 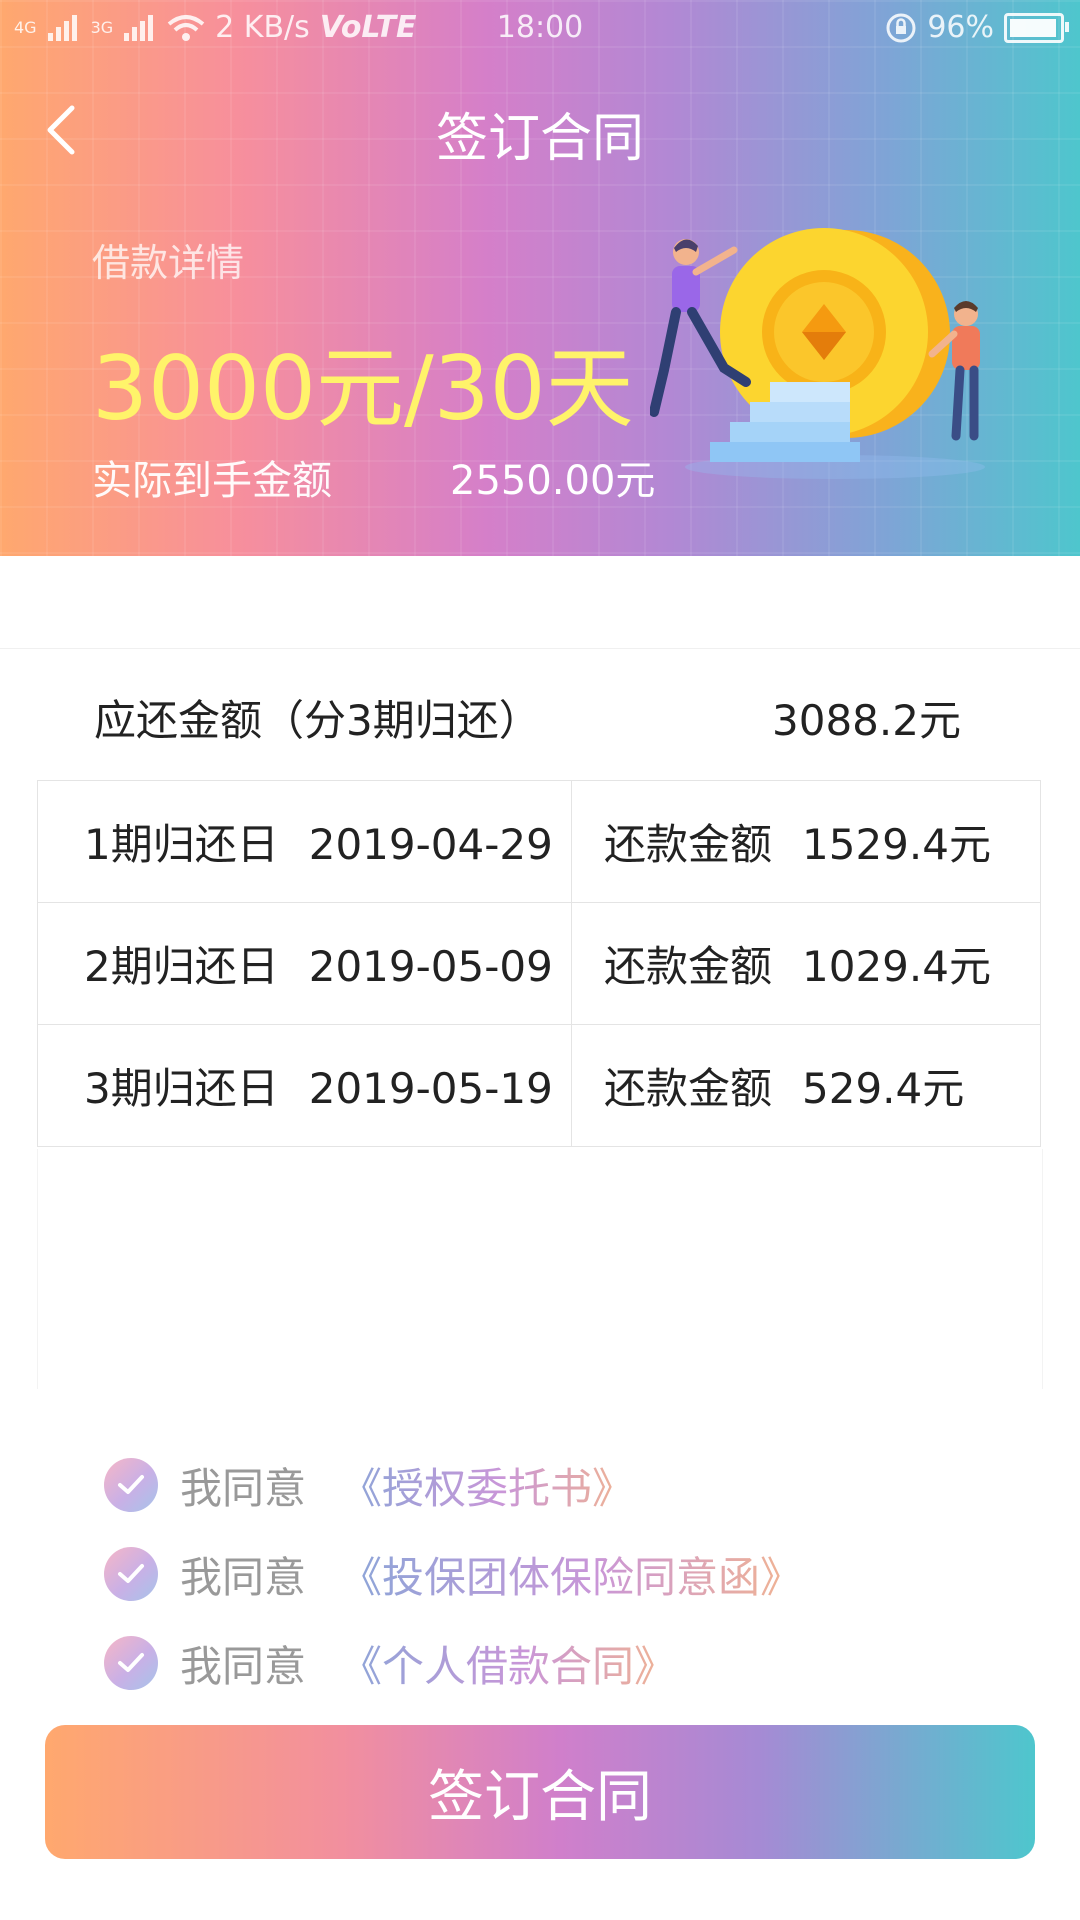 What do you see at coordinates (540, 29) in the screenshot?
I see `status-bar: 4G 3G 2 KB/s VoLTE 18:00 96%` at bounding box center [540, 29].